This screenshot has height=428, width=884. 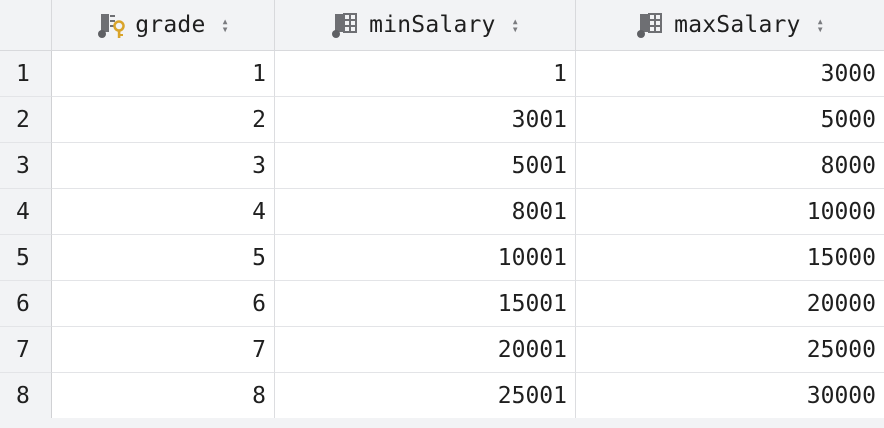 What do you see at coordinates (26, 166) in the screenshot?
I see `row-number: 3` at bounding box center [26, 166].